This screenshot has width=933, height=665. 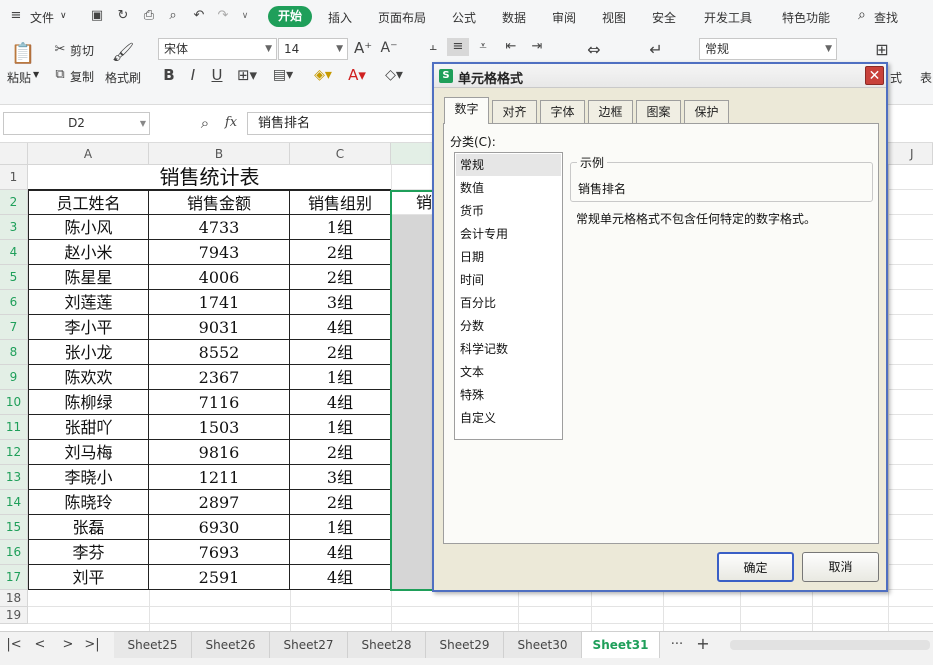 What do you see at coordinates (219, 527) in the screenshot?
I see `cell-sales-amount: 6930` at bounding box center [219, 527].